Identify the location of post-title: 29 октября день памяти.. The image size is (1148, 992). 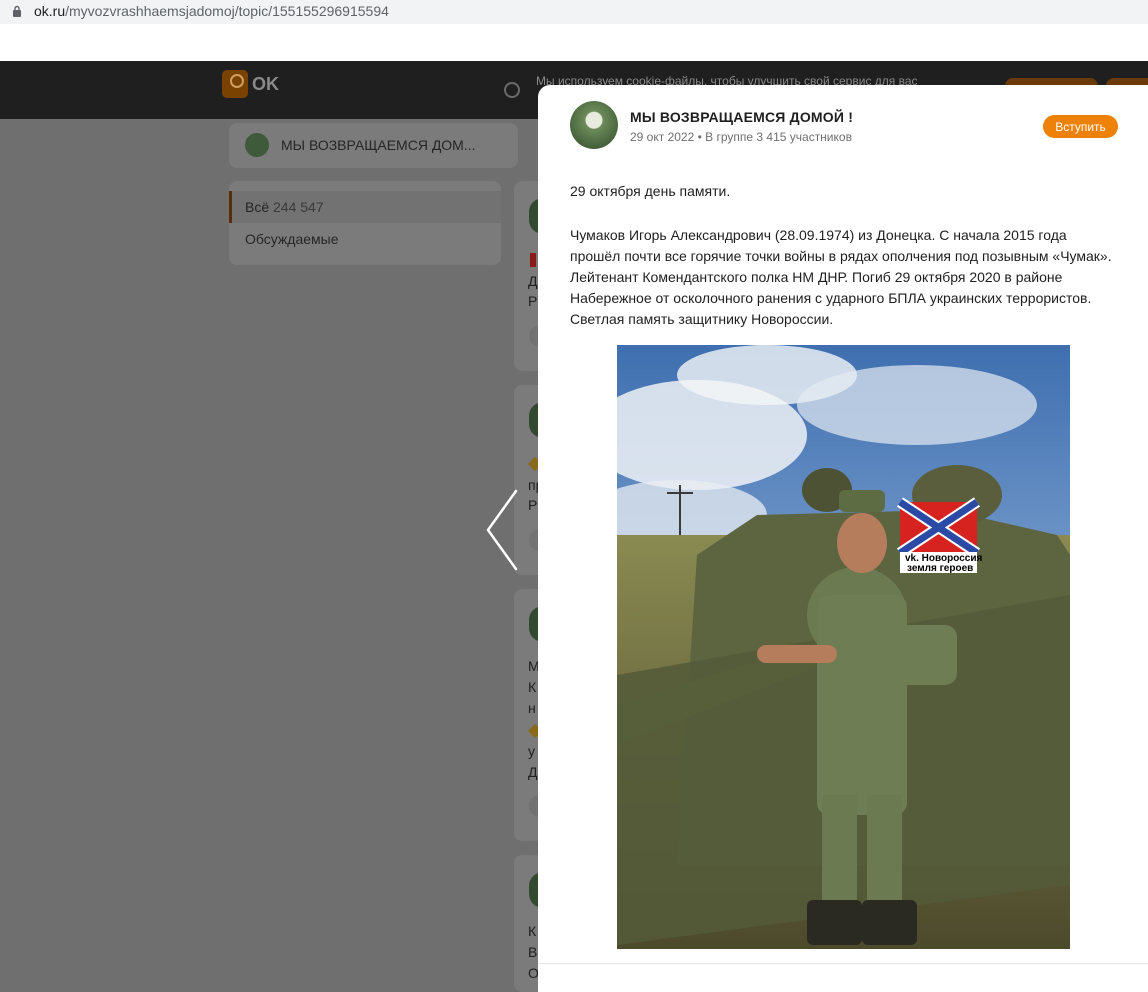
(650, 191).